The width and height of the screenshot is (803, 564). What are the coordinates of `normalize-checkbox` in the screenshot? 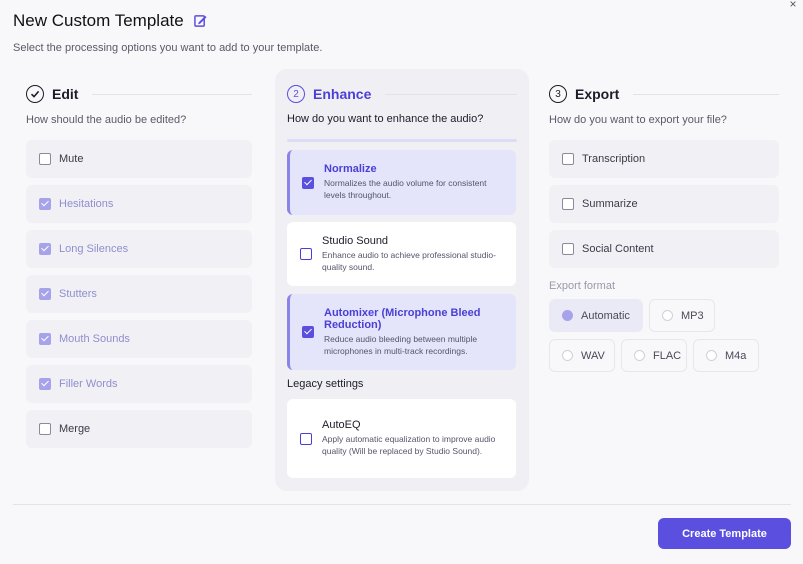 It's located at (308, 182).